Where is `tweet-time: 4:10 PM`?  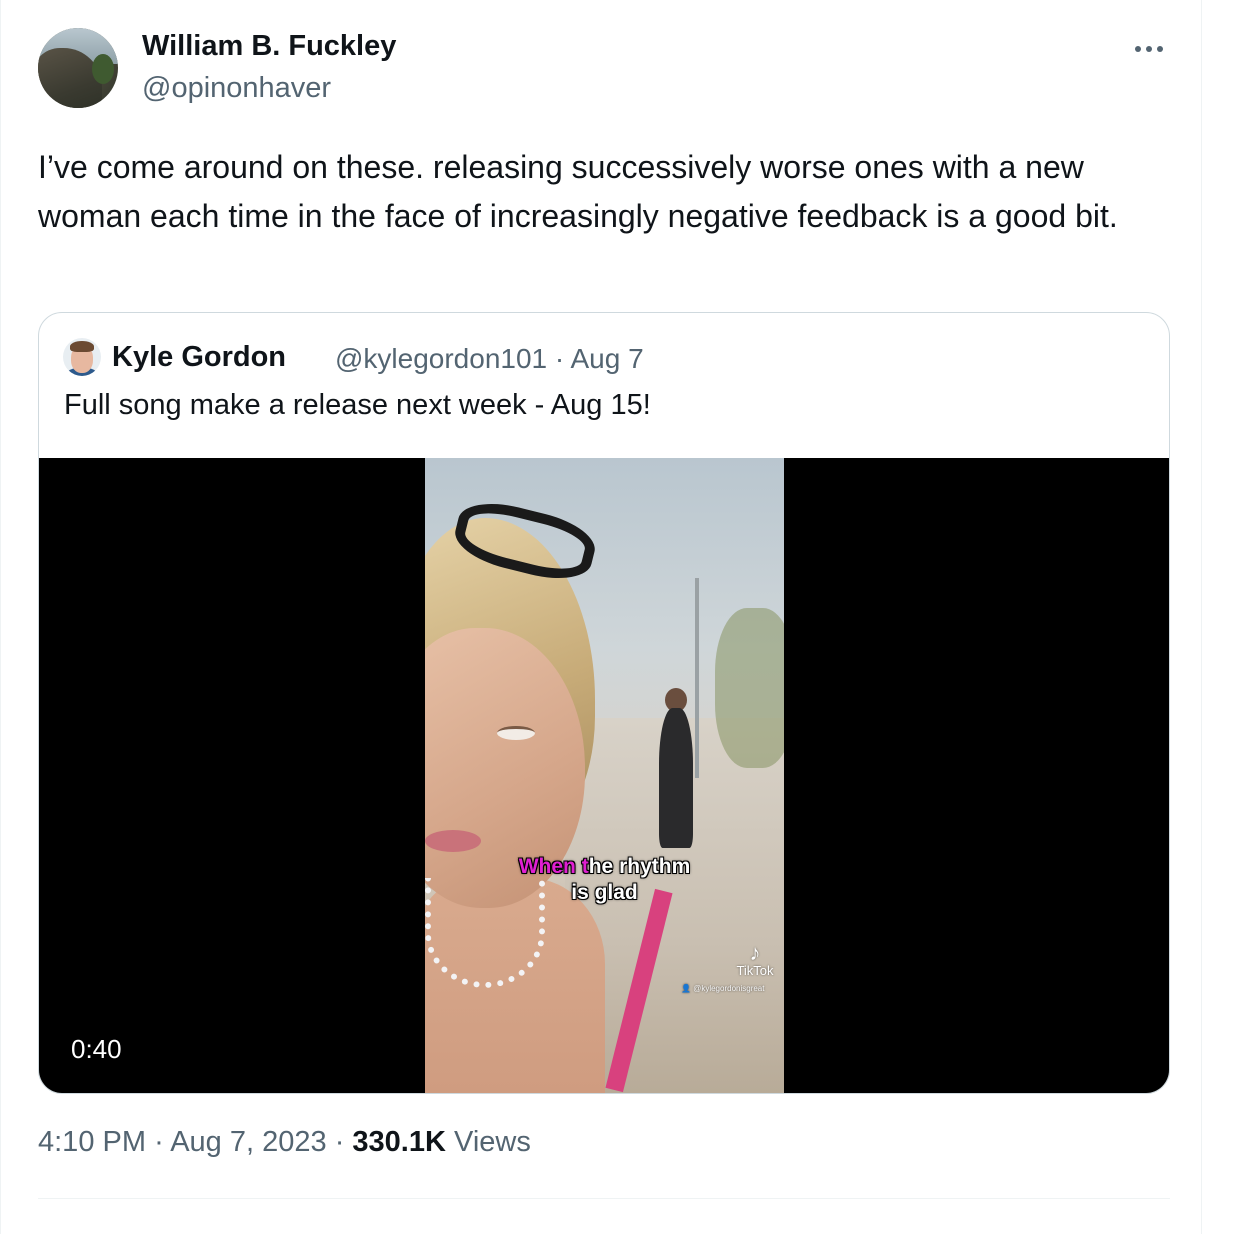 tweet-time: 4:10 PM is located at coordinates (92, 1142).